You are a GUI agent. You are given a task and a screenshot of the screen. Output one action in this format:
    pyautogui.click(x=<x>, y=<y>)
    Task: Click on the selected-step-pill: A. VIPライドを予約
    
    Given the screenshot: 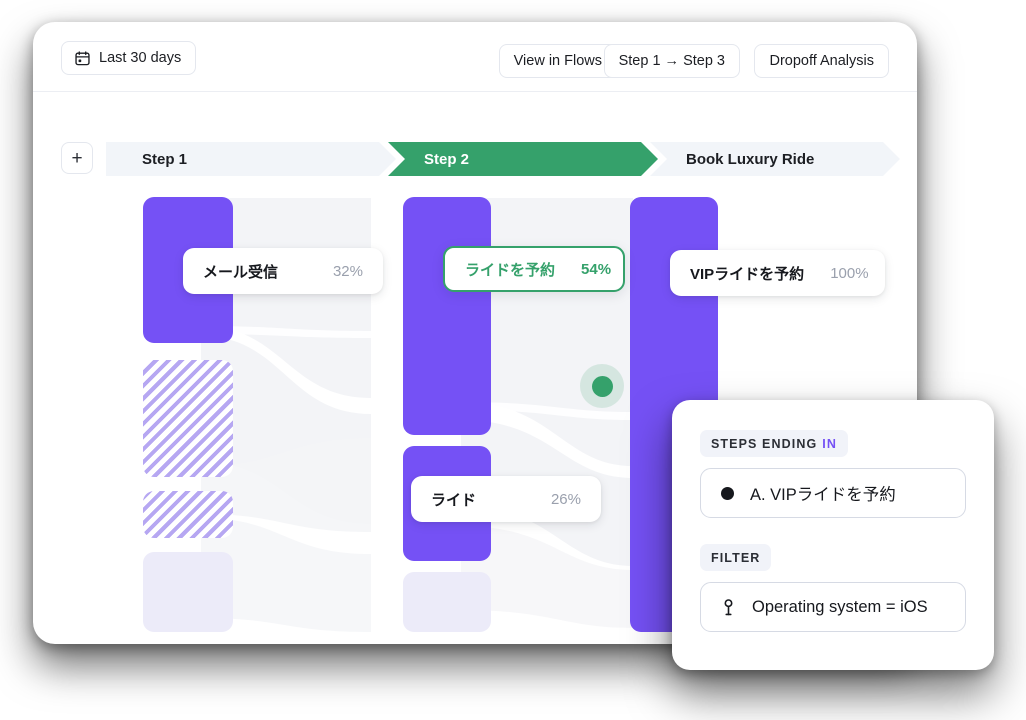 What is the action you would take?
    pyautogui.click(x=833, y=493)
    